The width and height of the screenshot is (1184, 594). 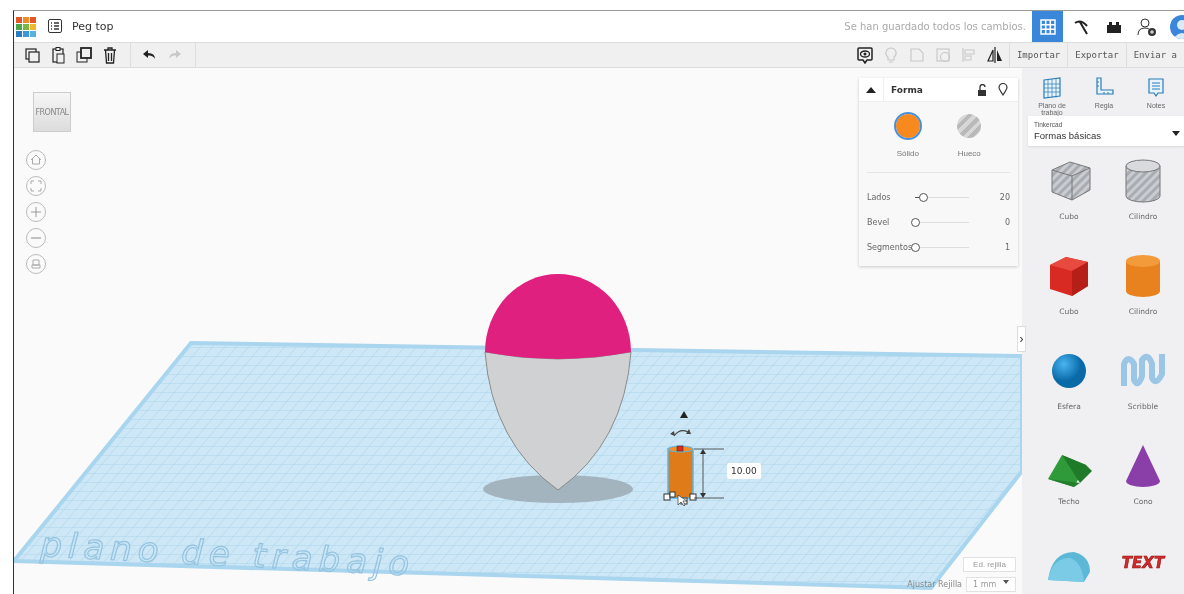 I want to click on mirror-icon, so click(x=994, y=55).